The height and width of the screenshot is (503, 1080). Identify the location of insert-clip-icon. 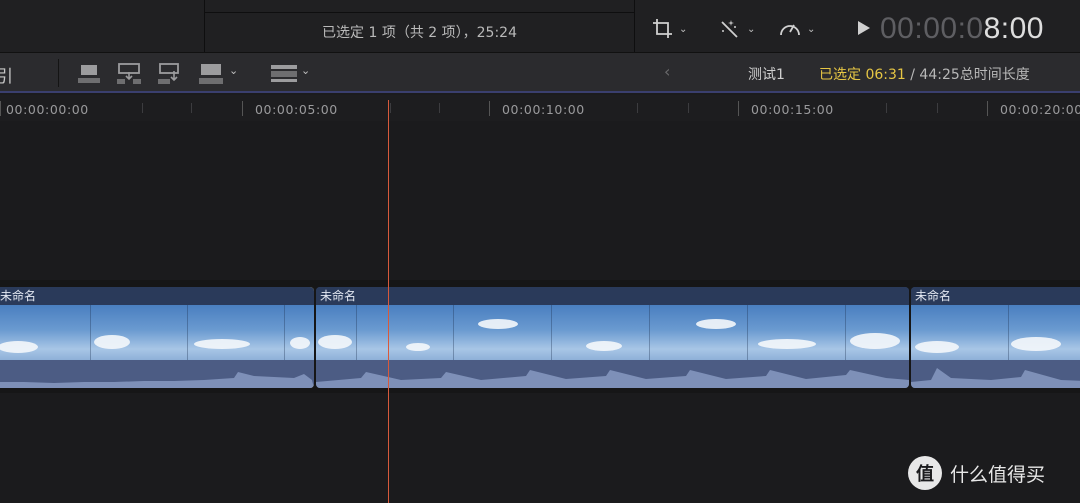
(130, 74).